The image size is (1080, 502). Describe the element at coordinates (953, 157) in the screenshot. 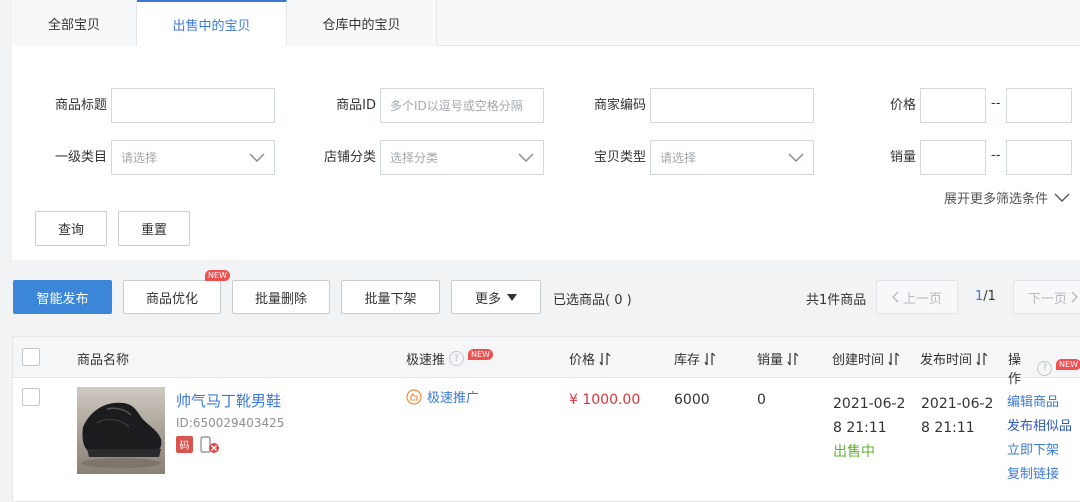

I see `sales-min-input` at that location.